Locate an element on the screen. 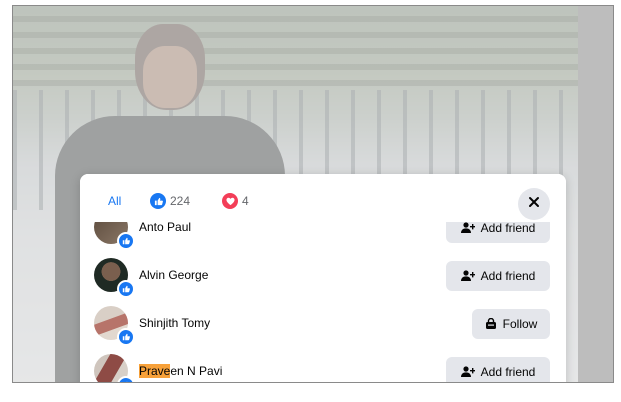 This screenshot has height=402, width=621. person-name: Praveen N Pavi is located at coordinates (180, 371).